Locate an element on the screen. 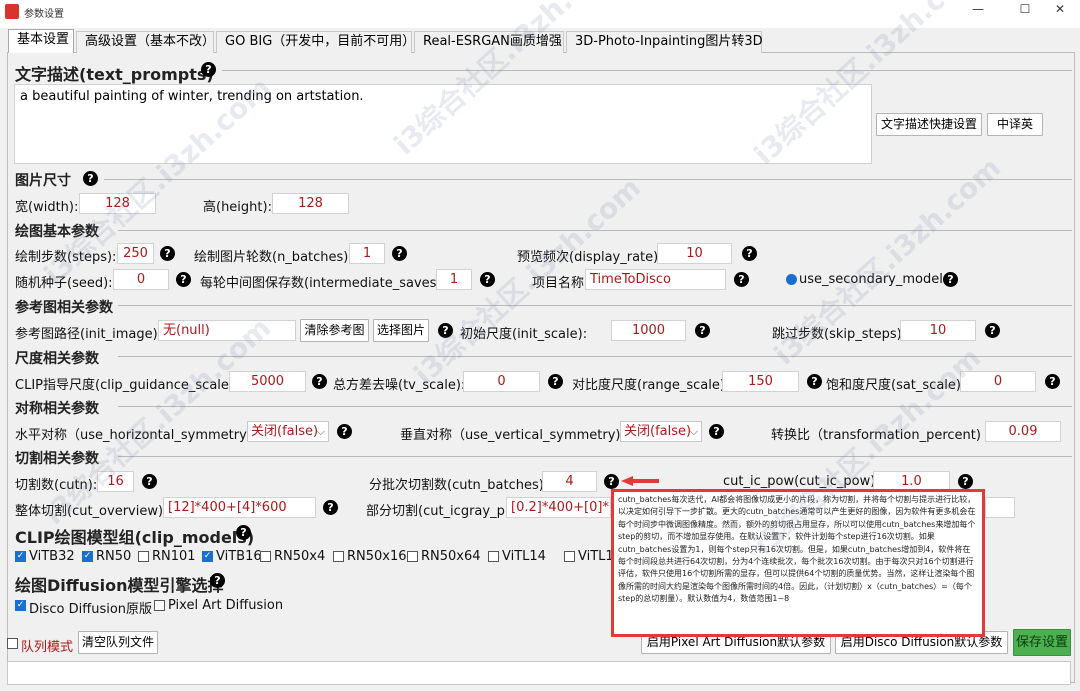 This screenshot has height=691, width=1080. range-scale-label: 对比度尺度(range_scale): is located at coordinates (651, 385).